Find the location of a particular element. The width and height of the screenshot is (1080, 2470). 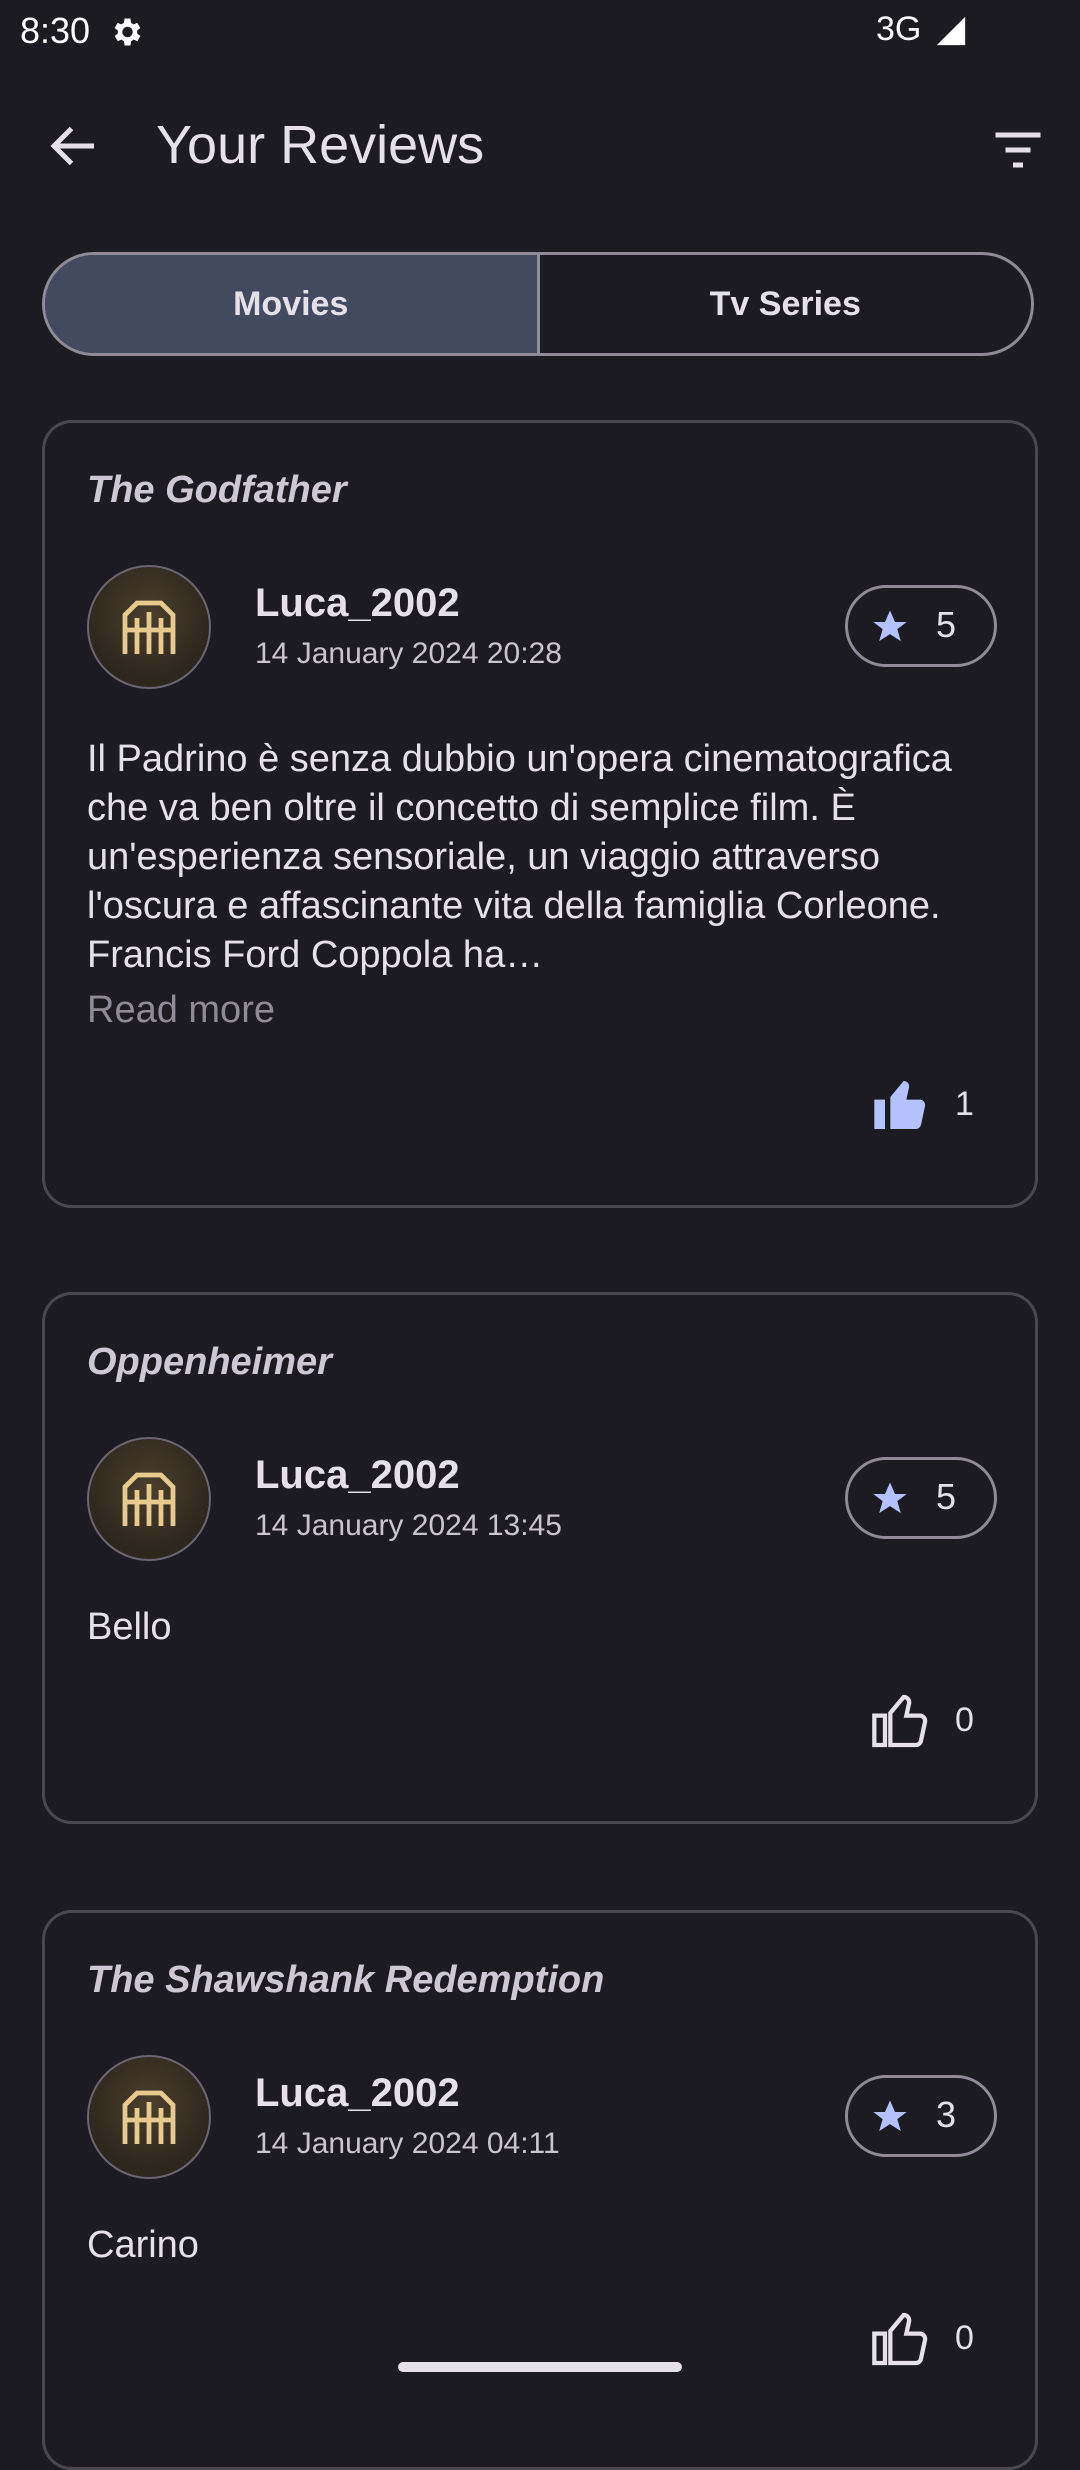

tab-movies: Movies is located at coordinates (292, 304).